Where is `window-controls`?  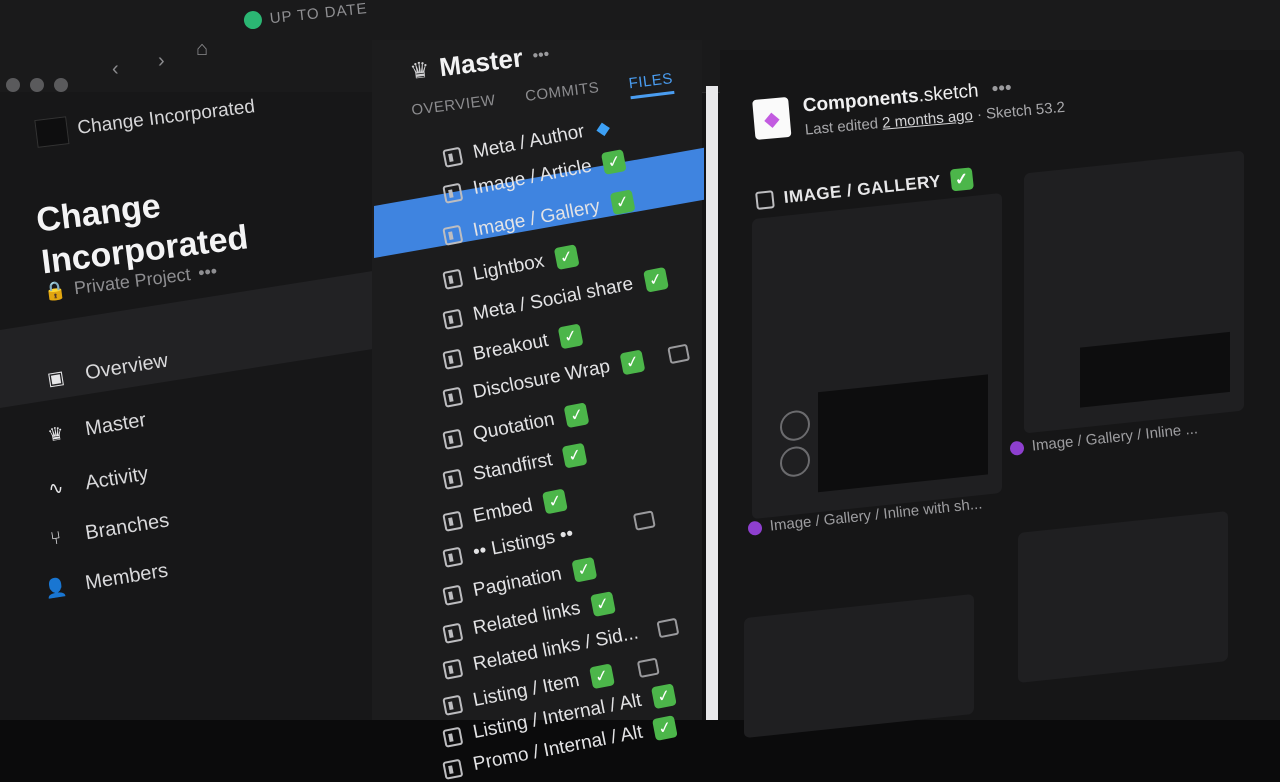
window-controls is located at coordinates (37, 85).